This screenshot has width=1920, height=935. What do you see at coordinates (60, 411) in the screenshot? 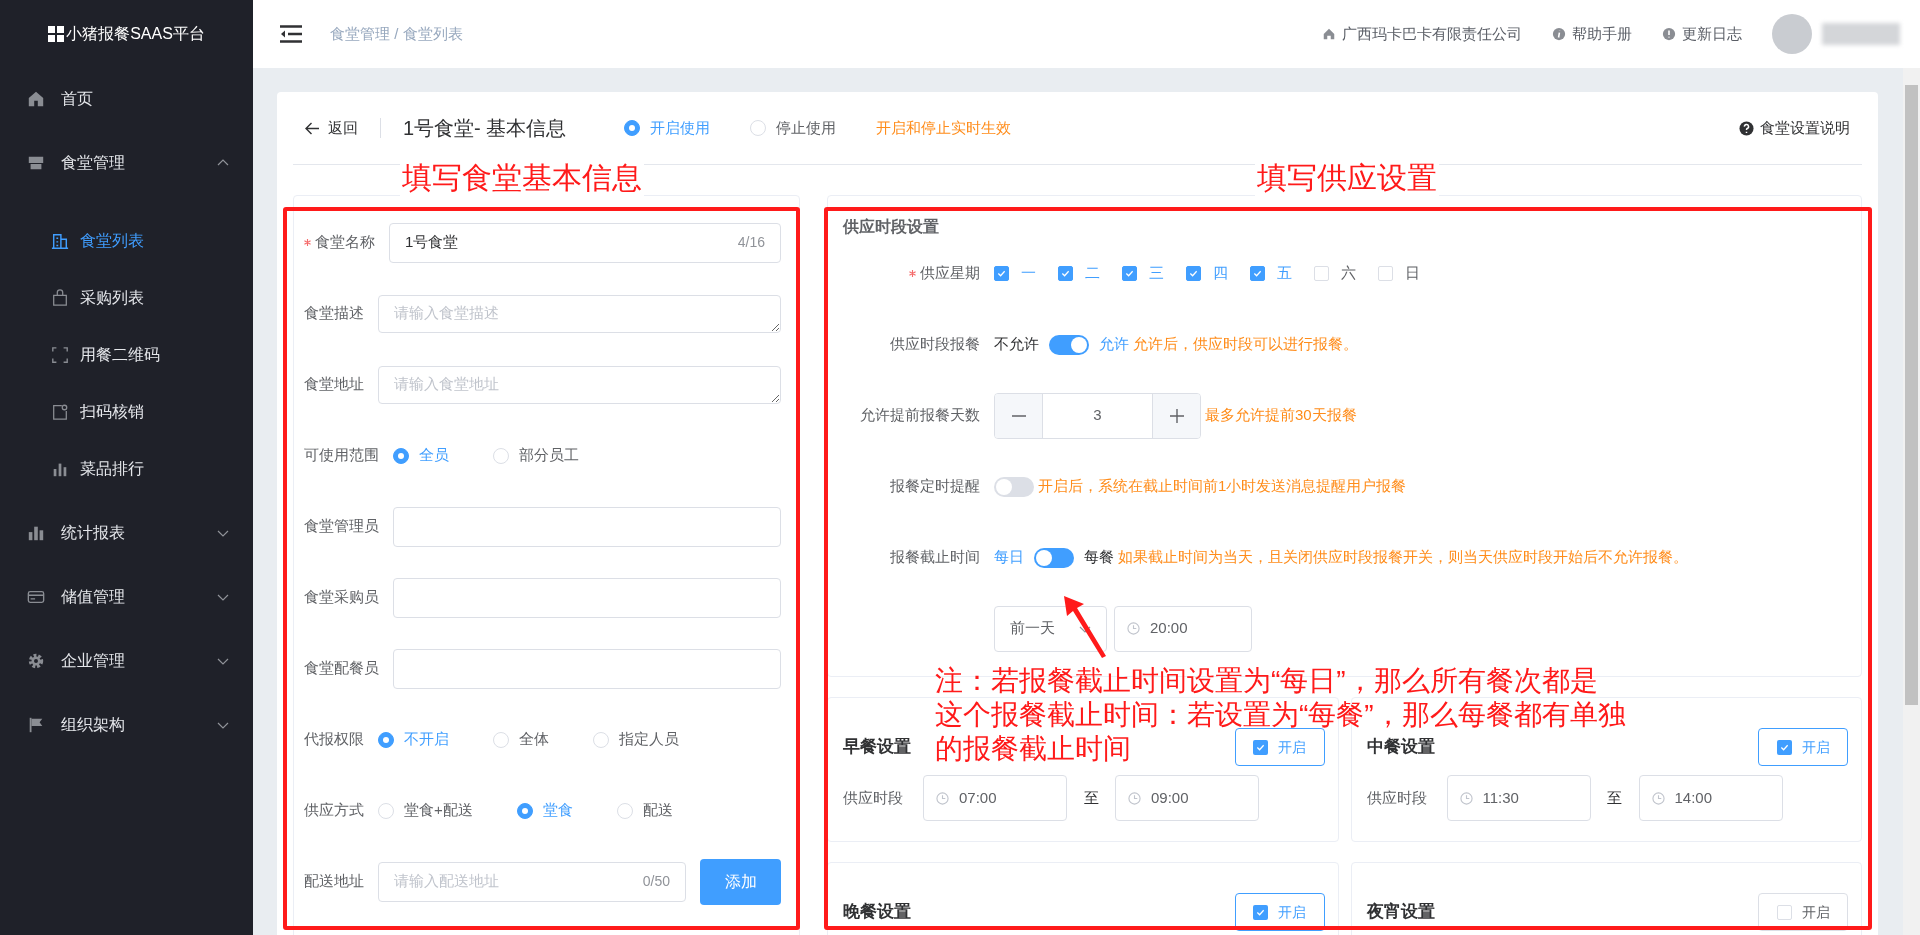
I see `square-dot-icon` at bounding box center [60, 411].